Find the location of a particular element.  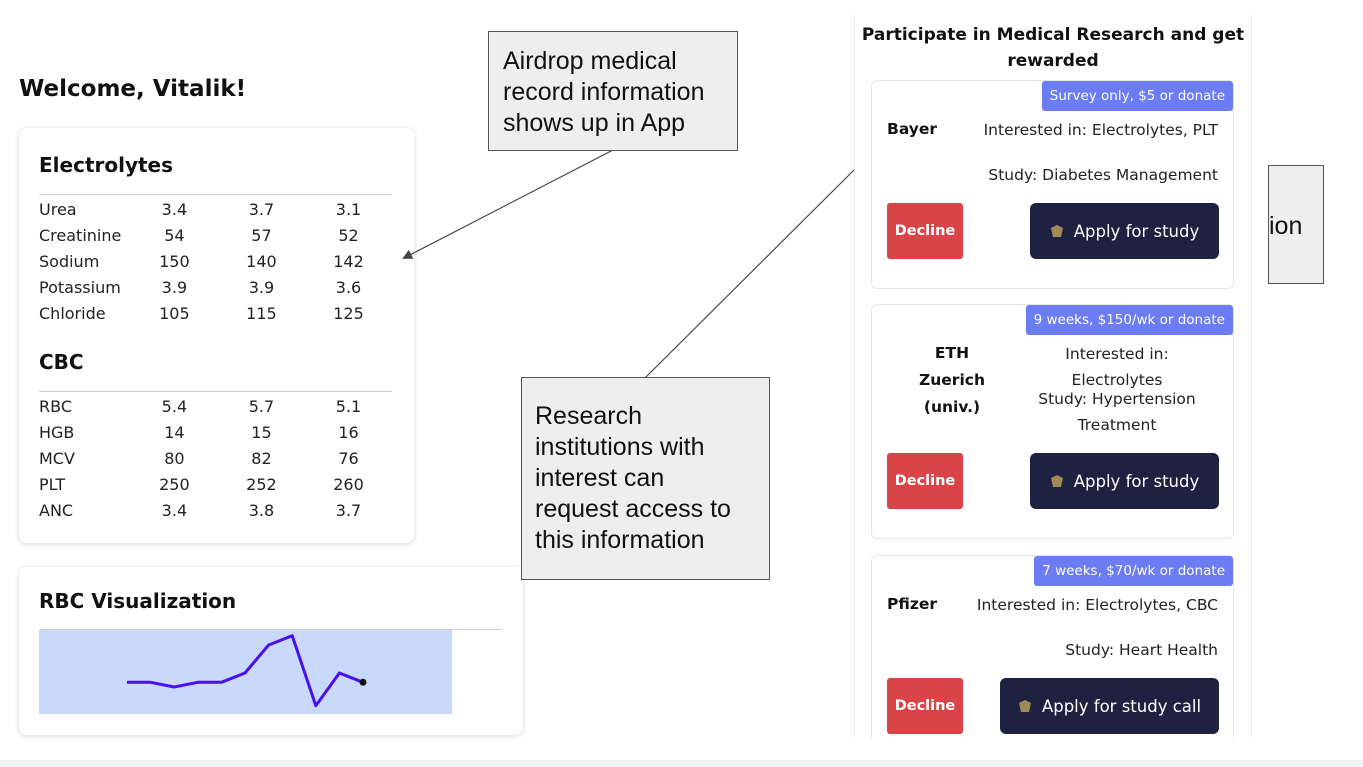

callout-line: shows up in App is located at coordinates (594, 123).